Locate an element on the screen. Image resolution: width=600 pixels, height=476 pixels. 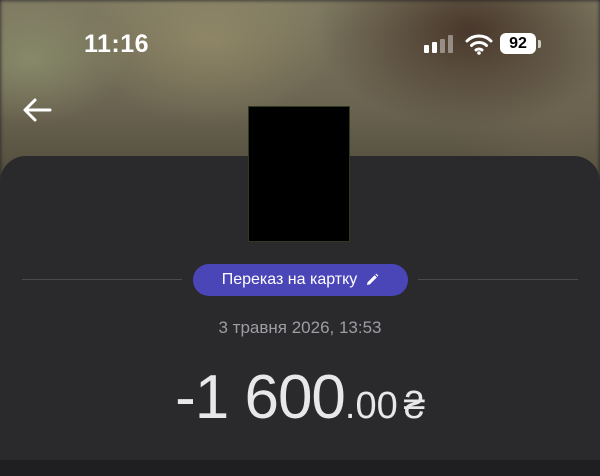
back-button is located at coordinates (38, 110).